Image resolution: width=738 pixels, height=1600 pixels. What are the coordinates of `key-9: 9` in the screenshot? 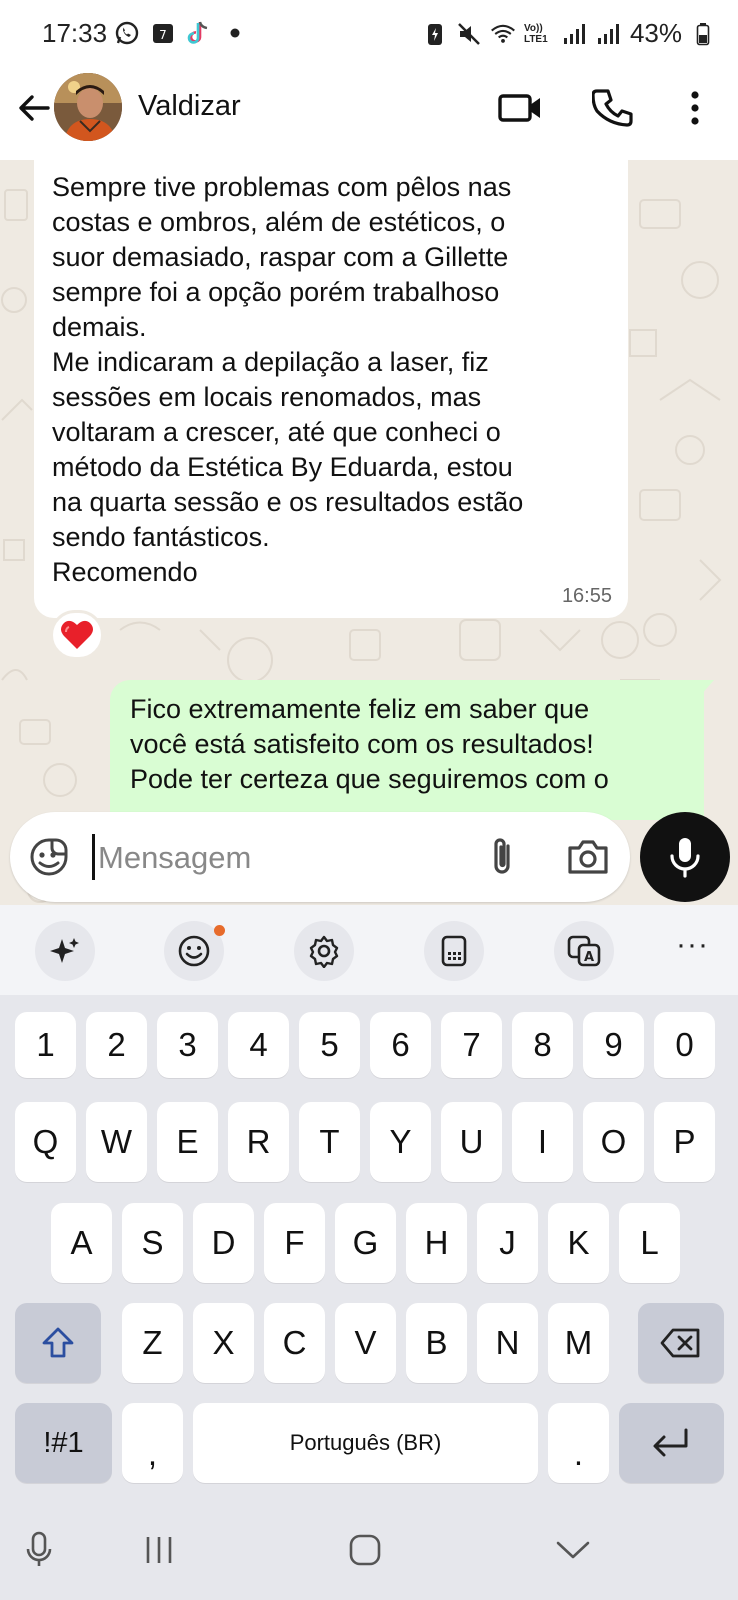 It's located at (613, 1045).